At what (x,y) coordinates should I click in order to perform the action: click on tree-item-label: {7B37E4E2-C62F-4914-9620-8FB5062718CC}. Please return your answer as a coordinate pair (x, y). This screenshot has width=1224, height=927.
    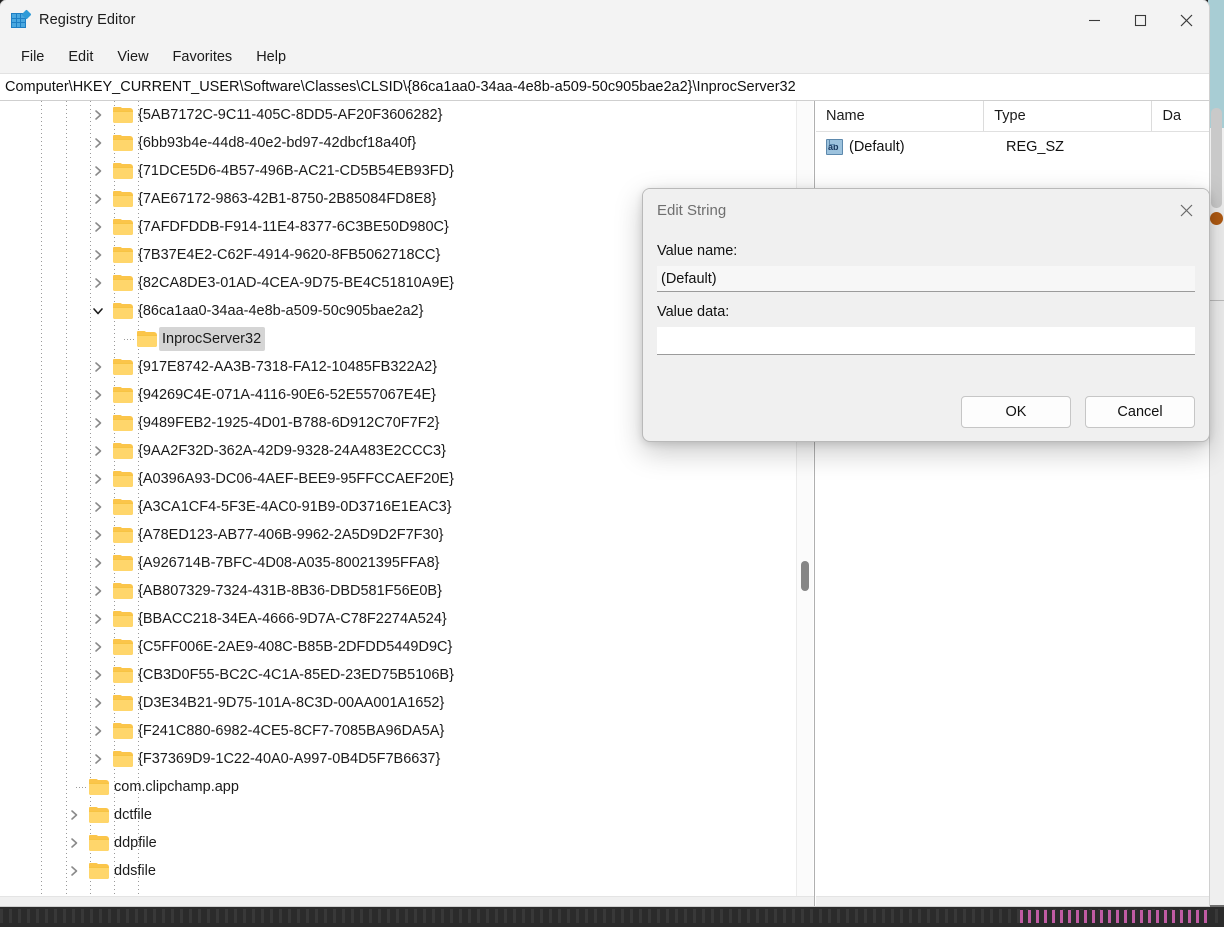
    Looking at the image, I should click on (289, 255).